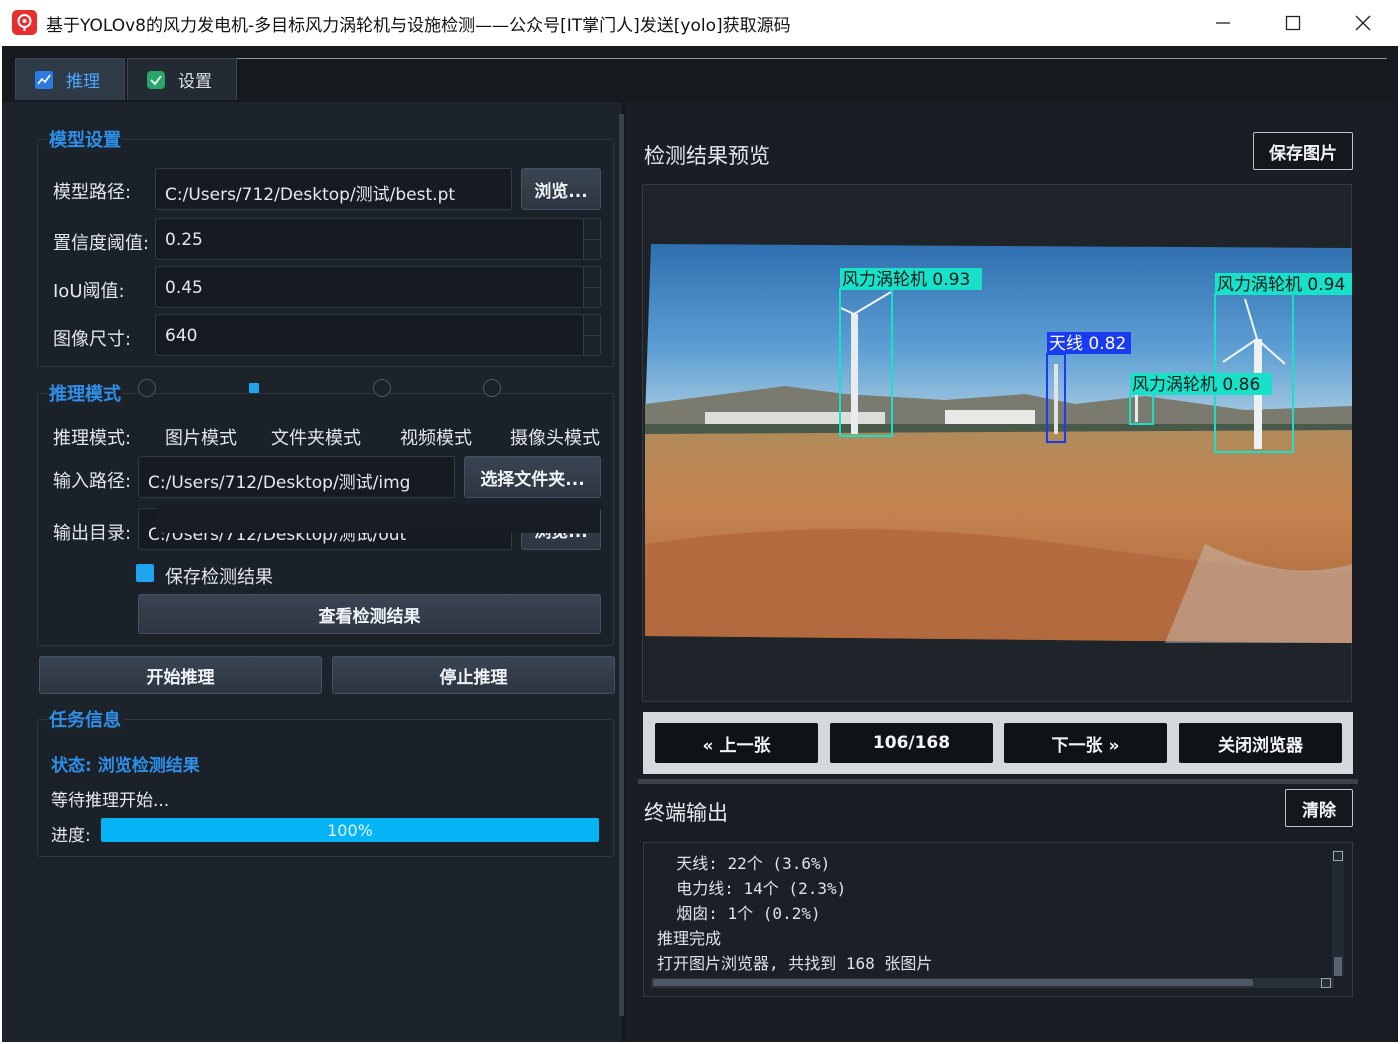 The height and width of the screenshot is (1044, 1400). I want to click on detection-label-turbine-2: 风力涡轮机 0.94, so click(1281, 285).